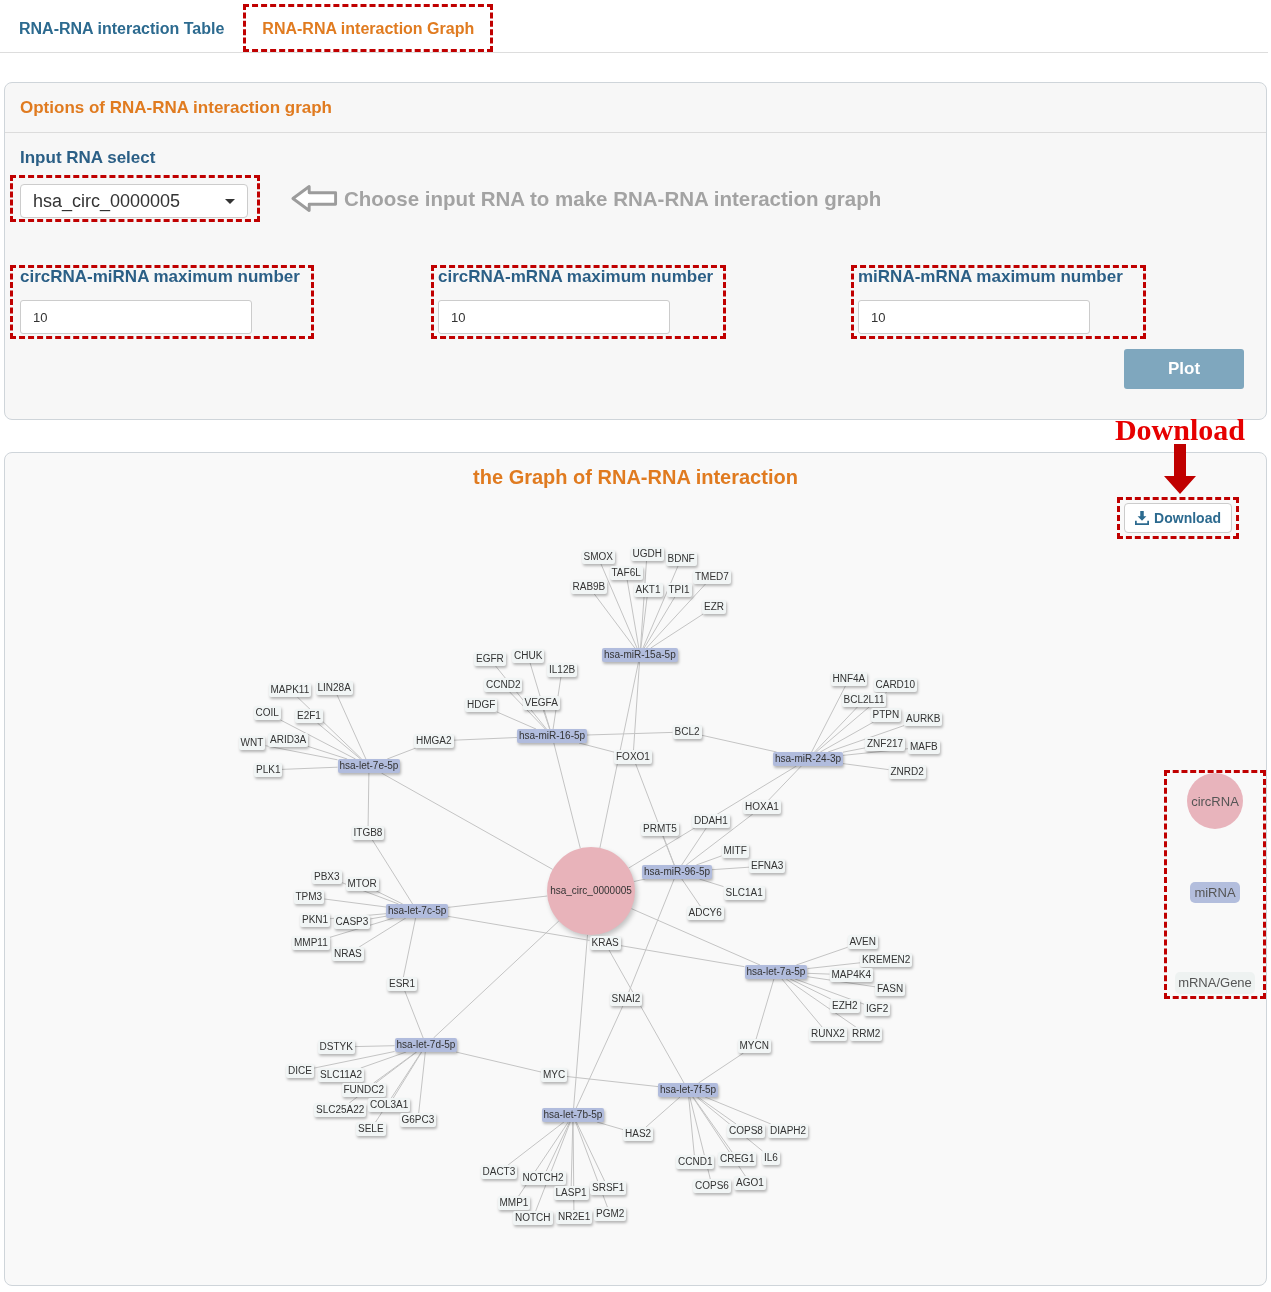  Describe the element at coordinates (771, 1158) in the screenshot. I see `gene-node: IL6` at that location.